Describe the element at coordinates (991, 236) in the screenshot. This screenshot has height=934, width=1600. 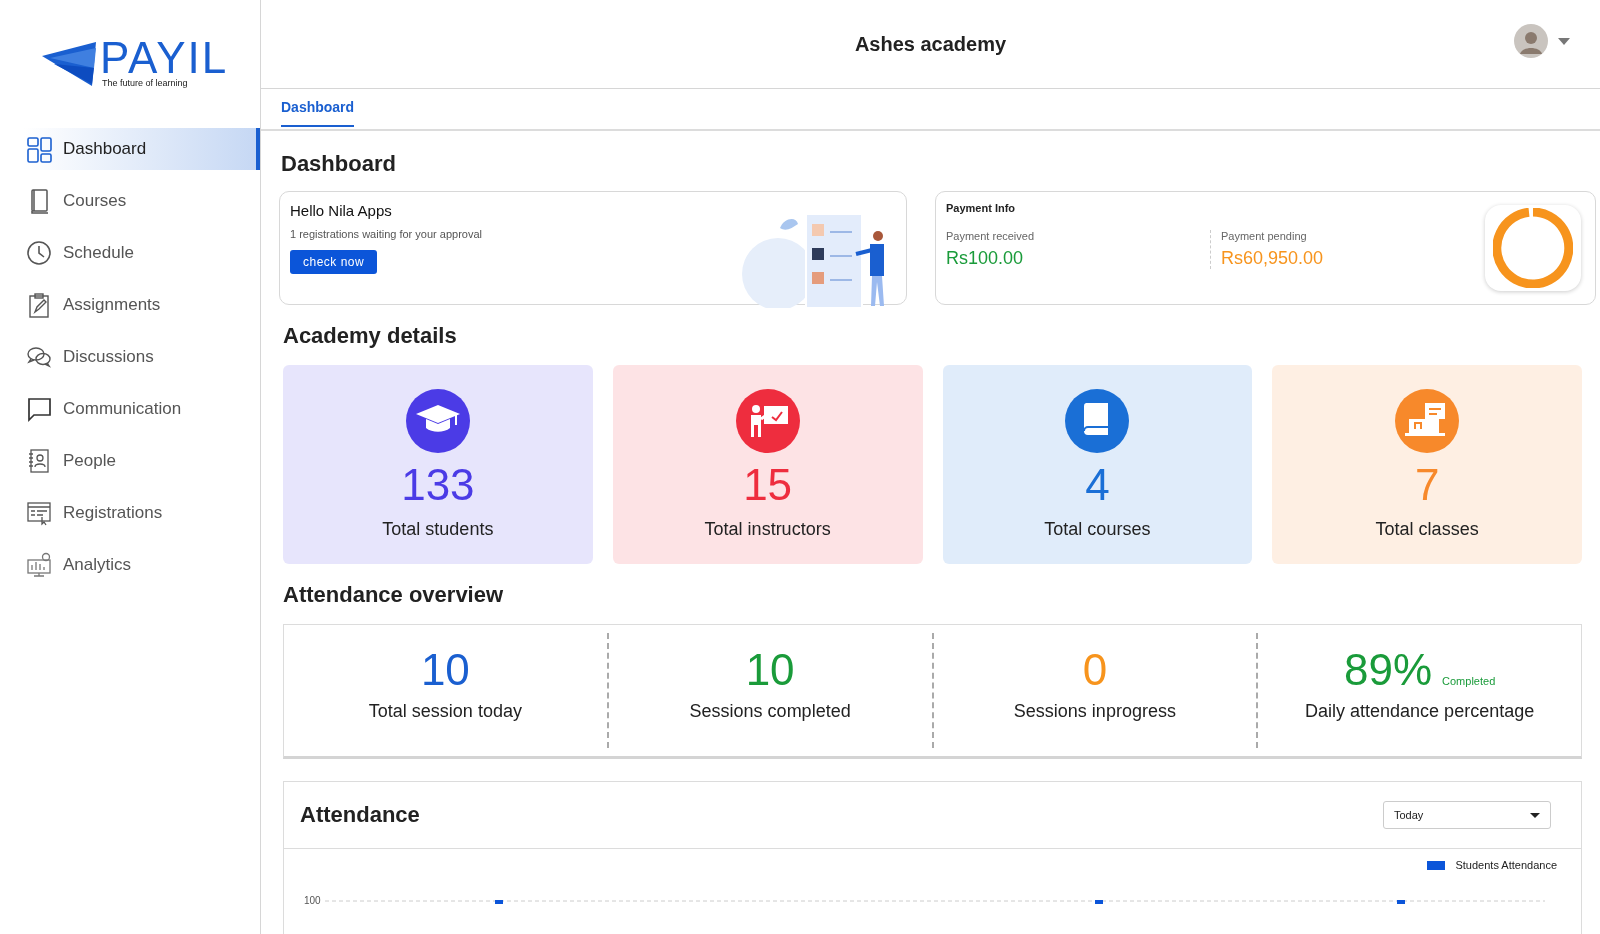
I see `payment-label: Payment received` at that location.